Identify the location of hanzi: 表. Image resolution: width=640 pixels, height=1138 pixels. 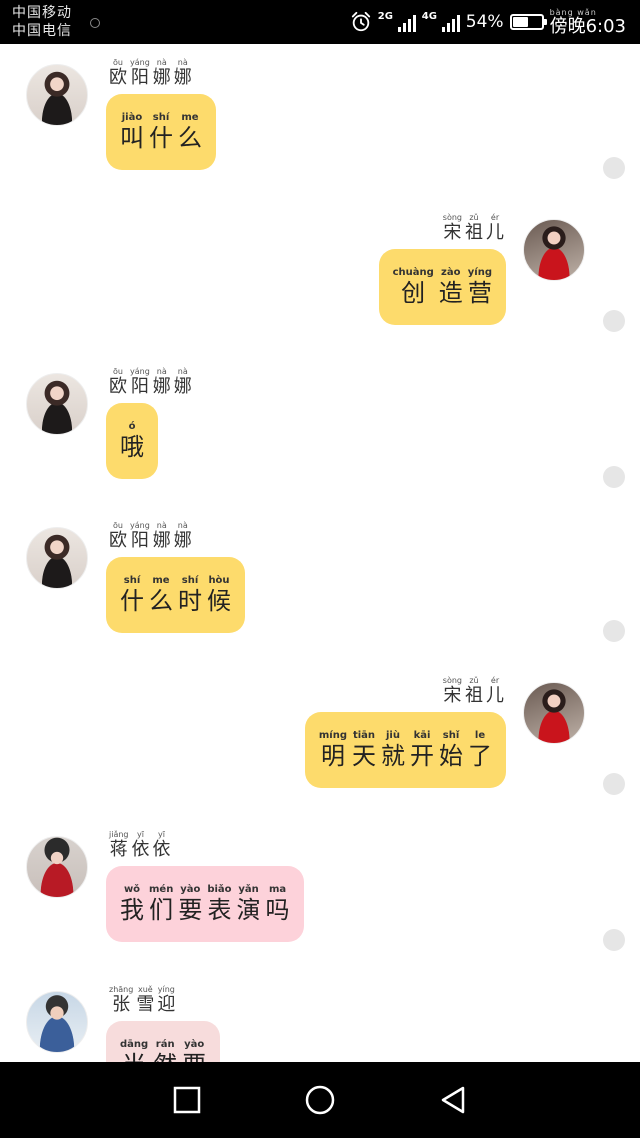
(219, 910).